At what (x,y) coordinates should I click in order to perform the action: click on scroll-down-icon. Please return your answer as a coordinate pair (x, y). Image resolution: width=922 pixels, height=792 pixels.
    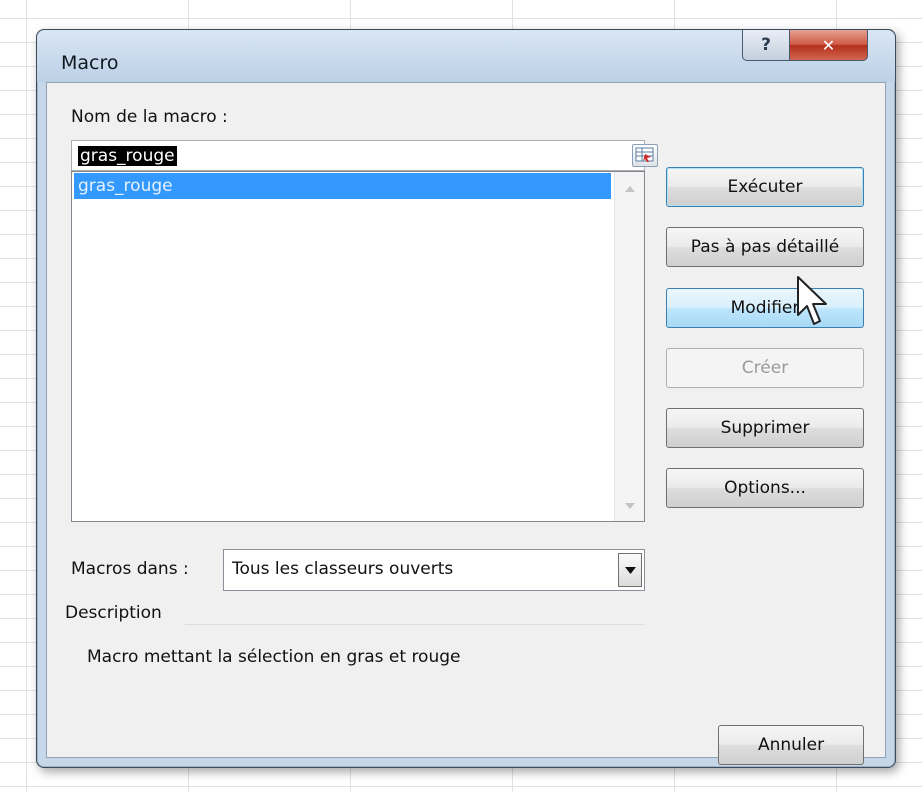
    Looking at the image, I should click on (629, 506).